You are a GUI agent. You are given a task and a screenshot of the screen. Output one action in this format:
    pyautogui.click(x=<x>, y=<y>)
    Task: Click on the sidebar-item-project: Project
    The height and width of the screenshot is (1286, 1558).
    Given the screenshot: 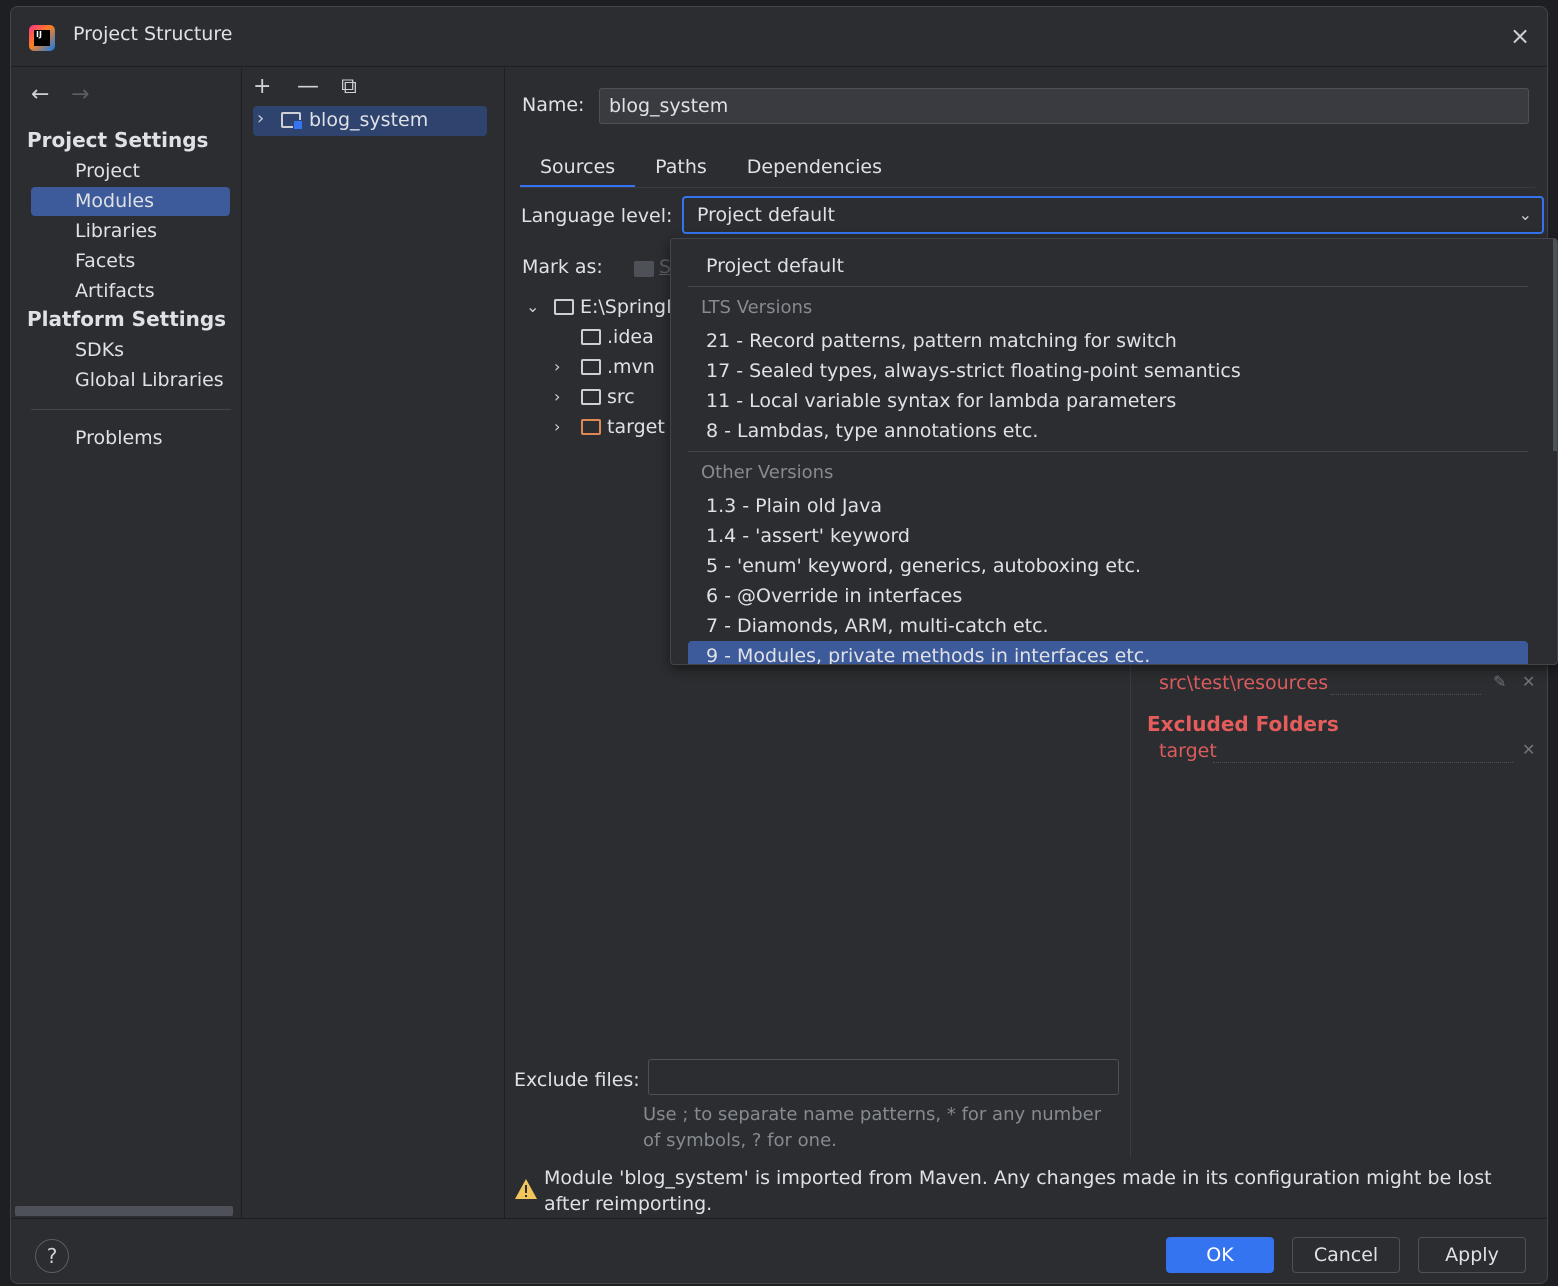 What is the action you would take?
    pyautogui.click(x=130, y=171)
    